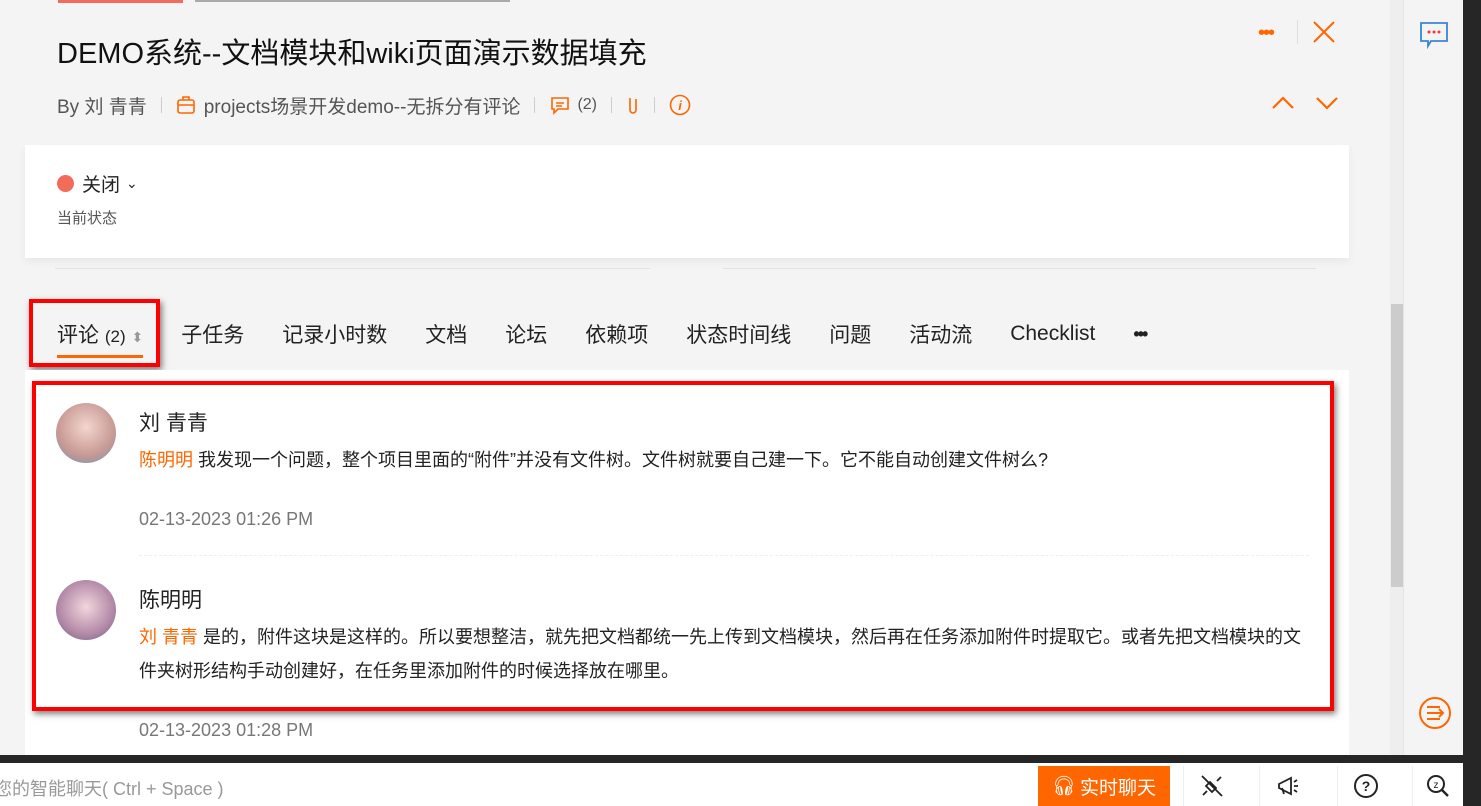  I want to click on status-dropdown: 关闭 ⌄, so click(97, 183).